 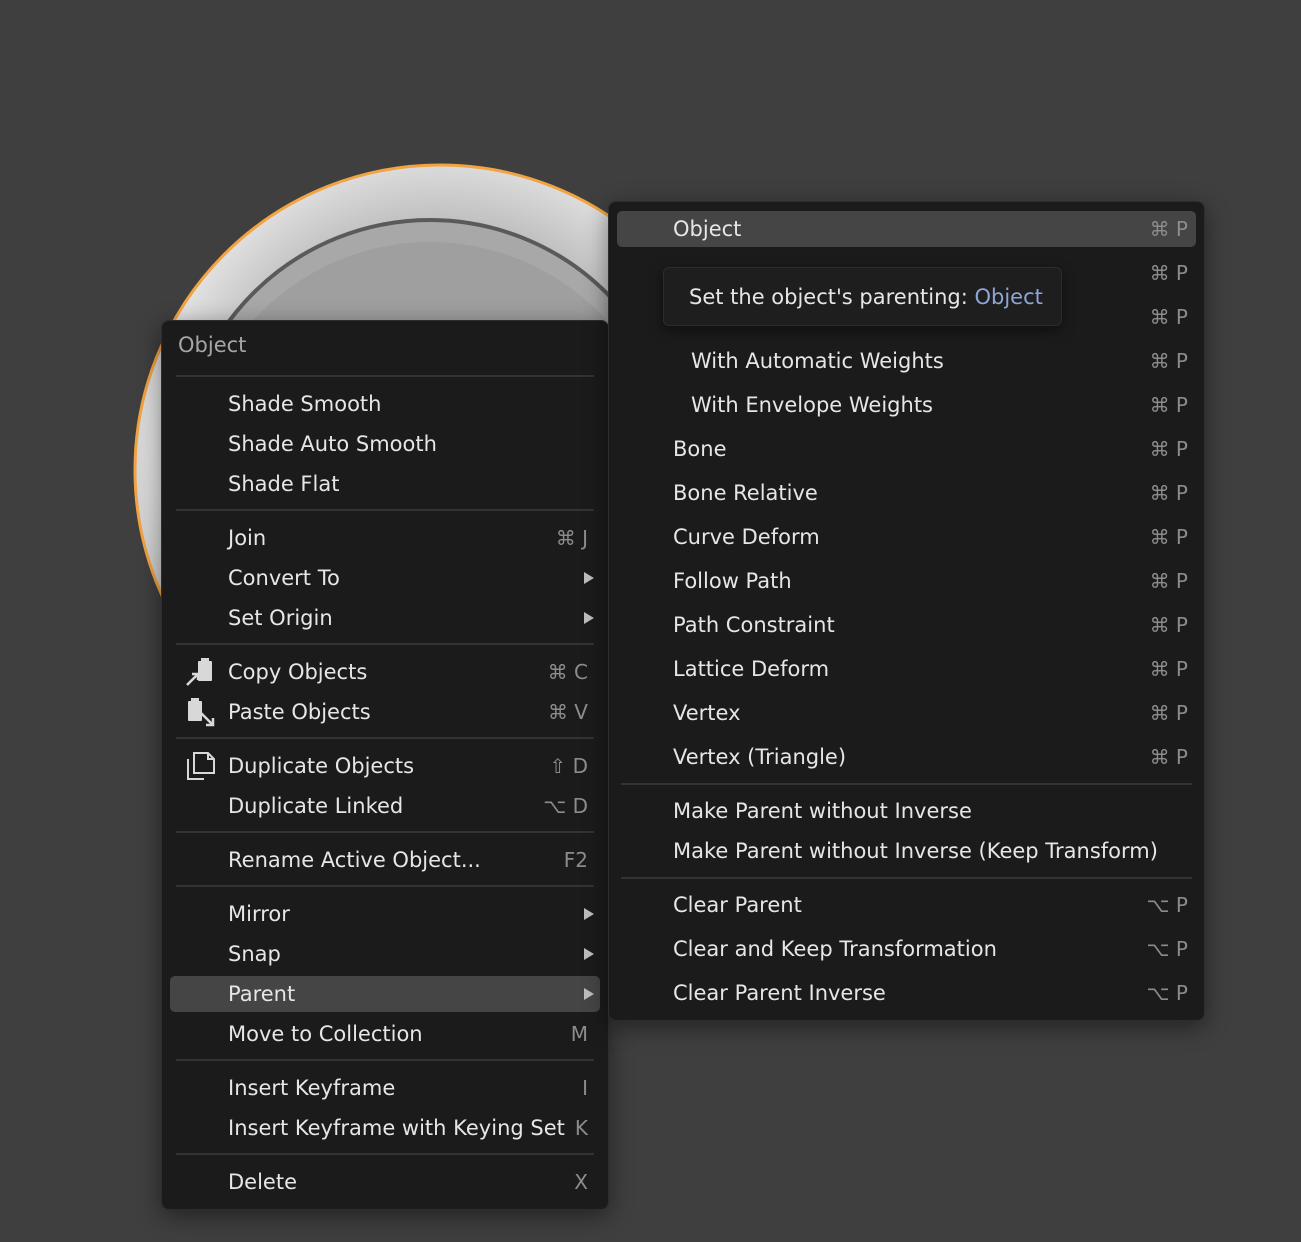 What do you see at coordinates (396, 1128) in the screenshot?
I see `menu-item-label: Insert Keyframe with Keying Set` at bounding box center [396, 1128].